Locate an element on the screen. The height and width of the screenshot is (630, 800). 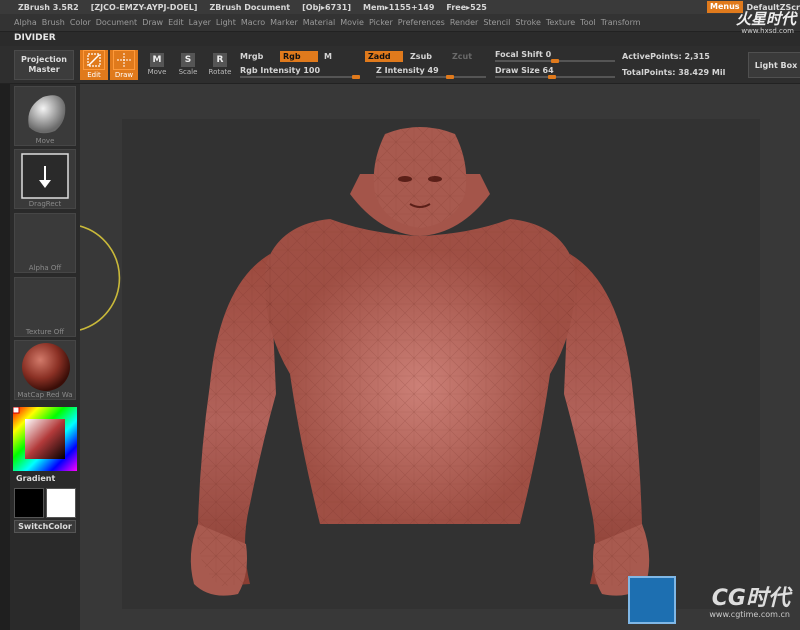
matcap-sphere-icon is located at coordinates (46, 367).